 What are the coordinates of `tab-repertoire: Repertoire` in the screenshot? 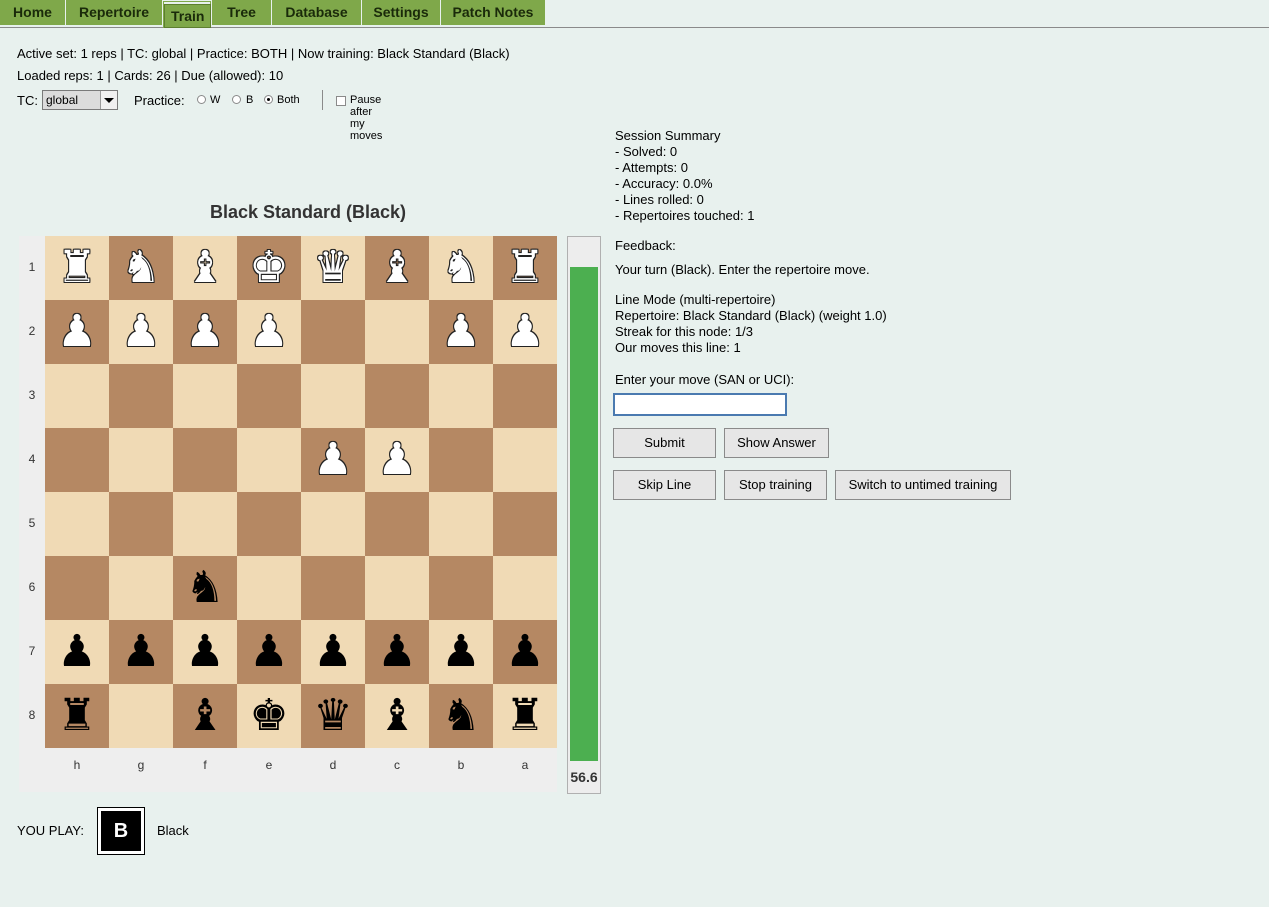 It's located at (114, 12).